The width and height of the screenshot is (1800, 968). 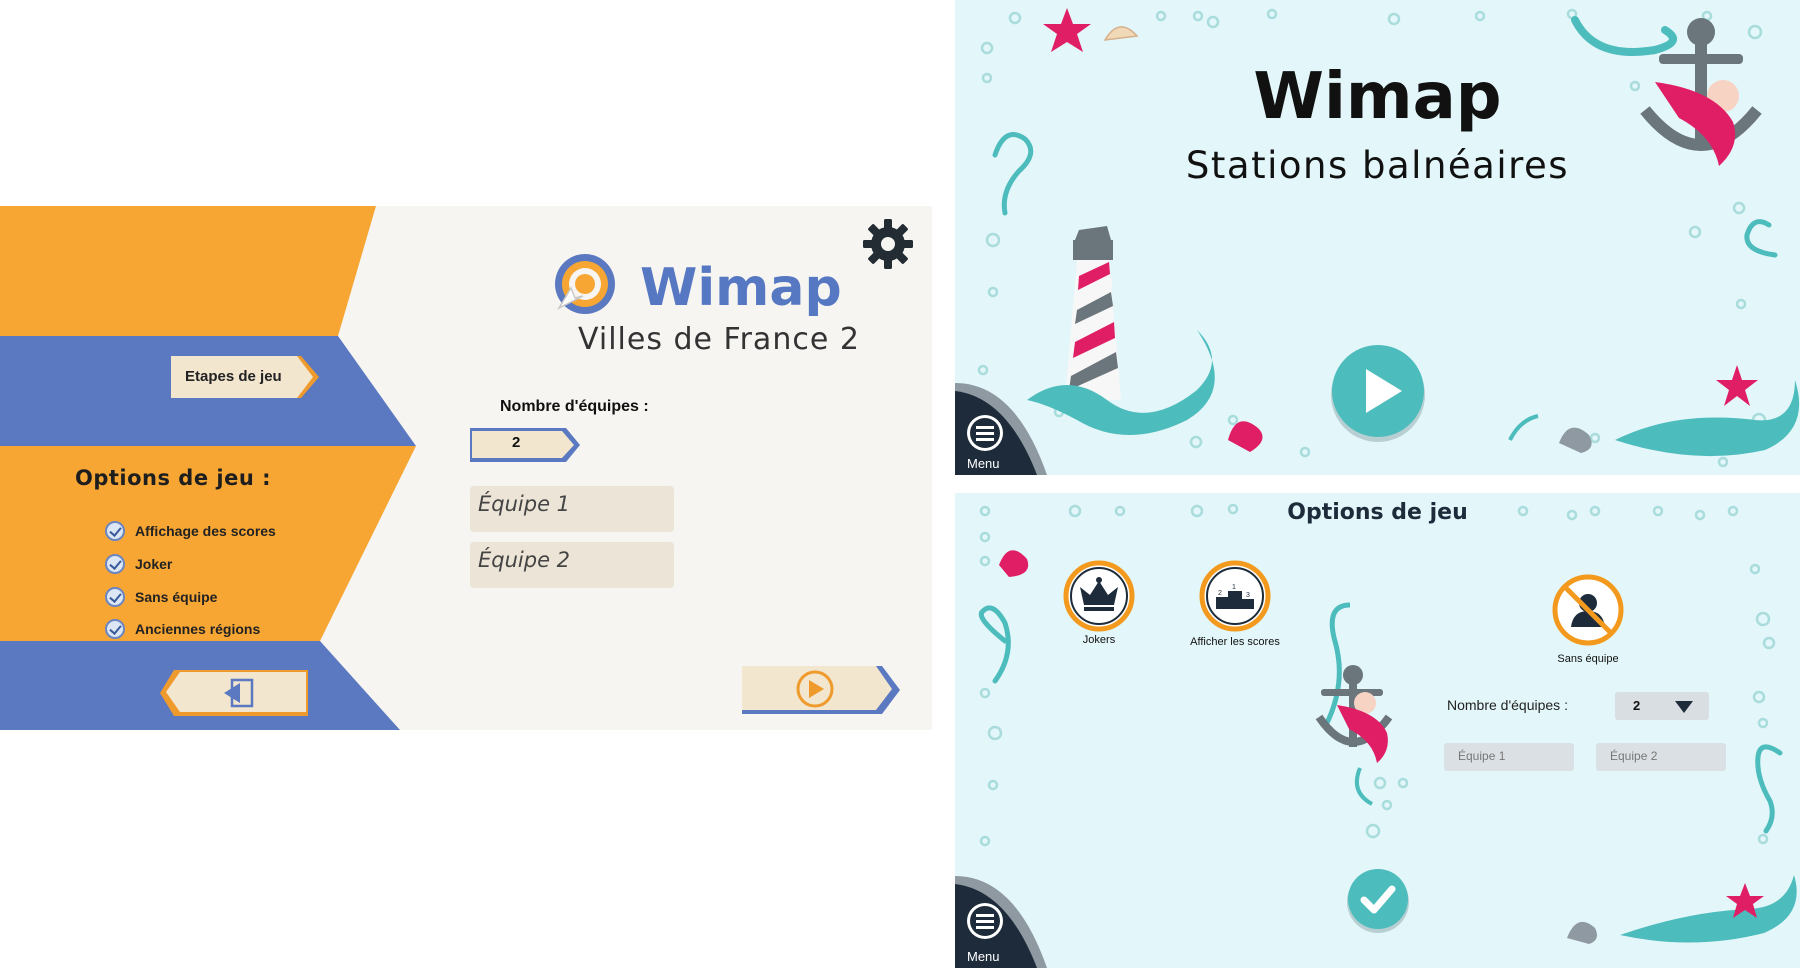 I want to click on svg-text: 1, so click(x=1234, y=587).